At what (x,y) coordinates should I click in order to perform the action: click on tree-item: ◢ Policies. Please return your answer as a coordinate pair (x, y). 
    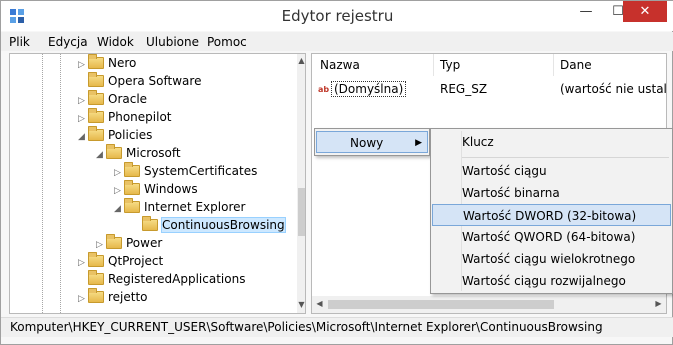
    Looking at the image, I should click on (115, 135).